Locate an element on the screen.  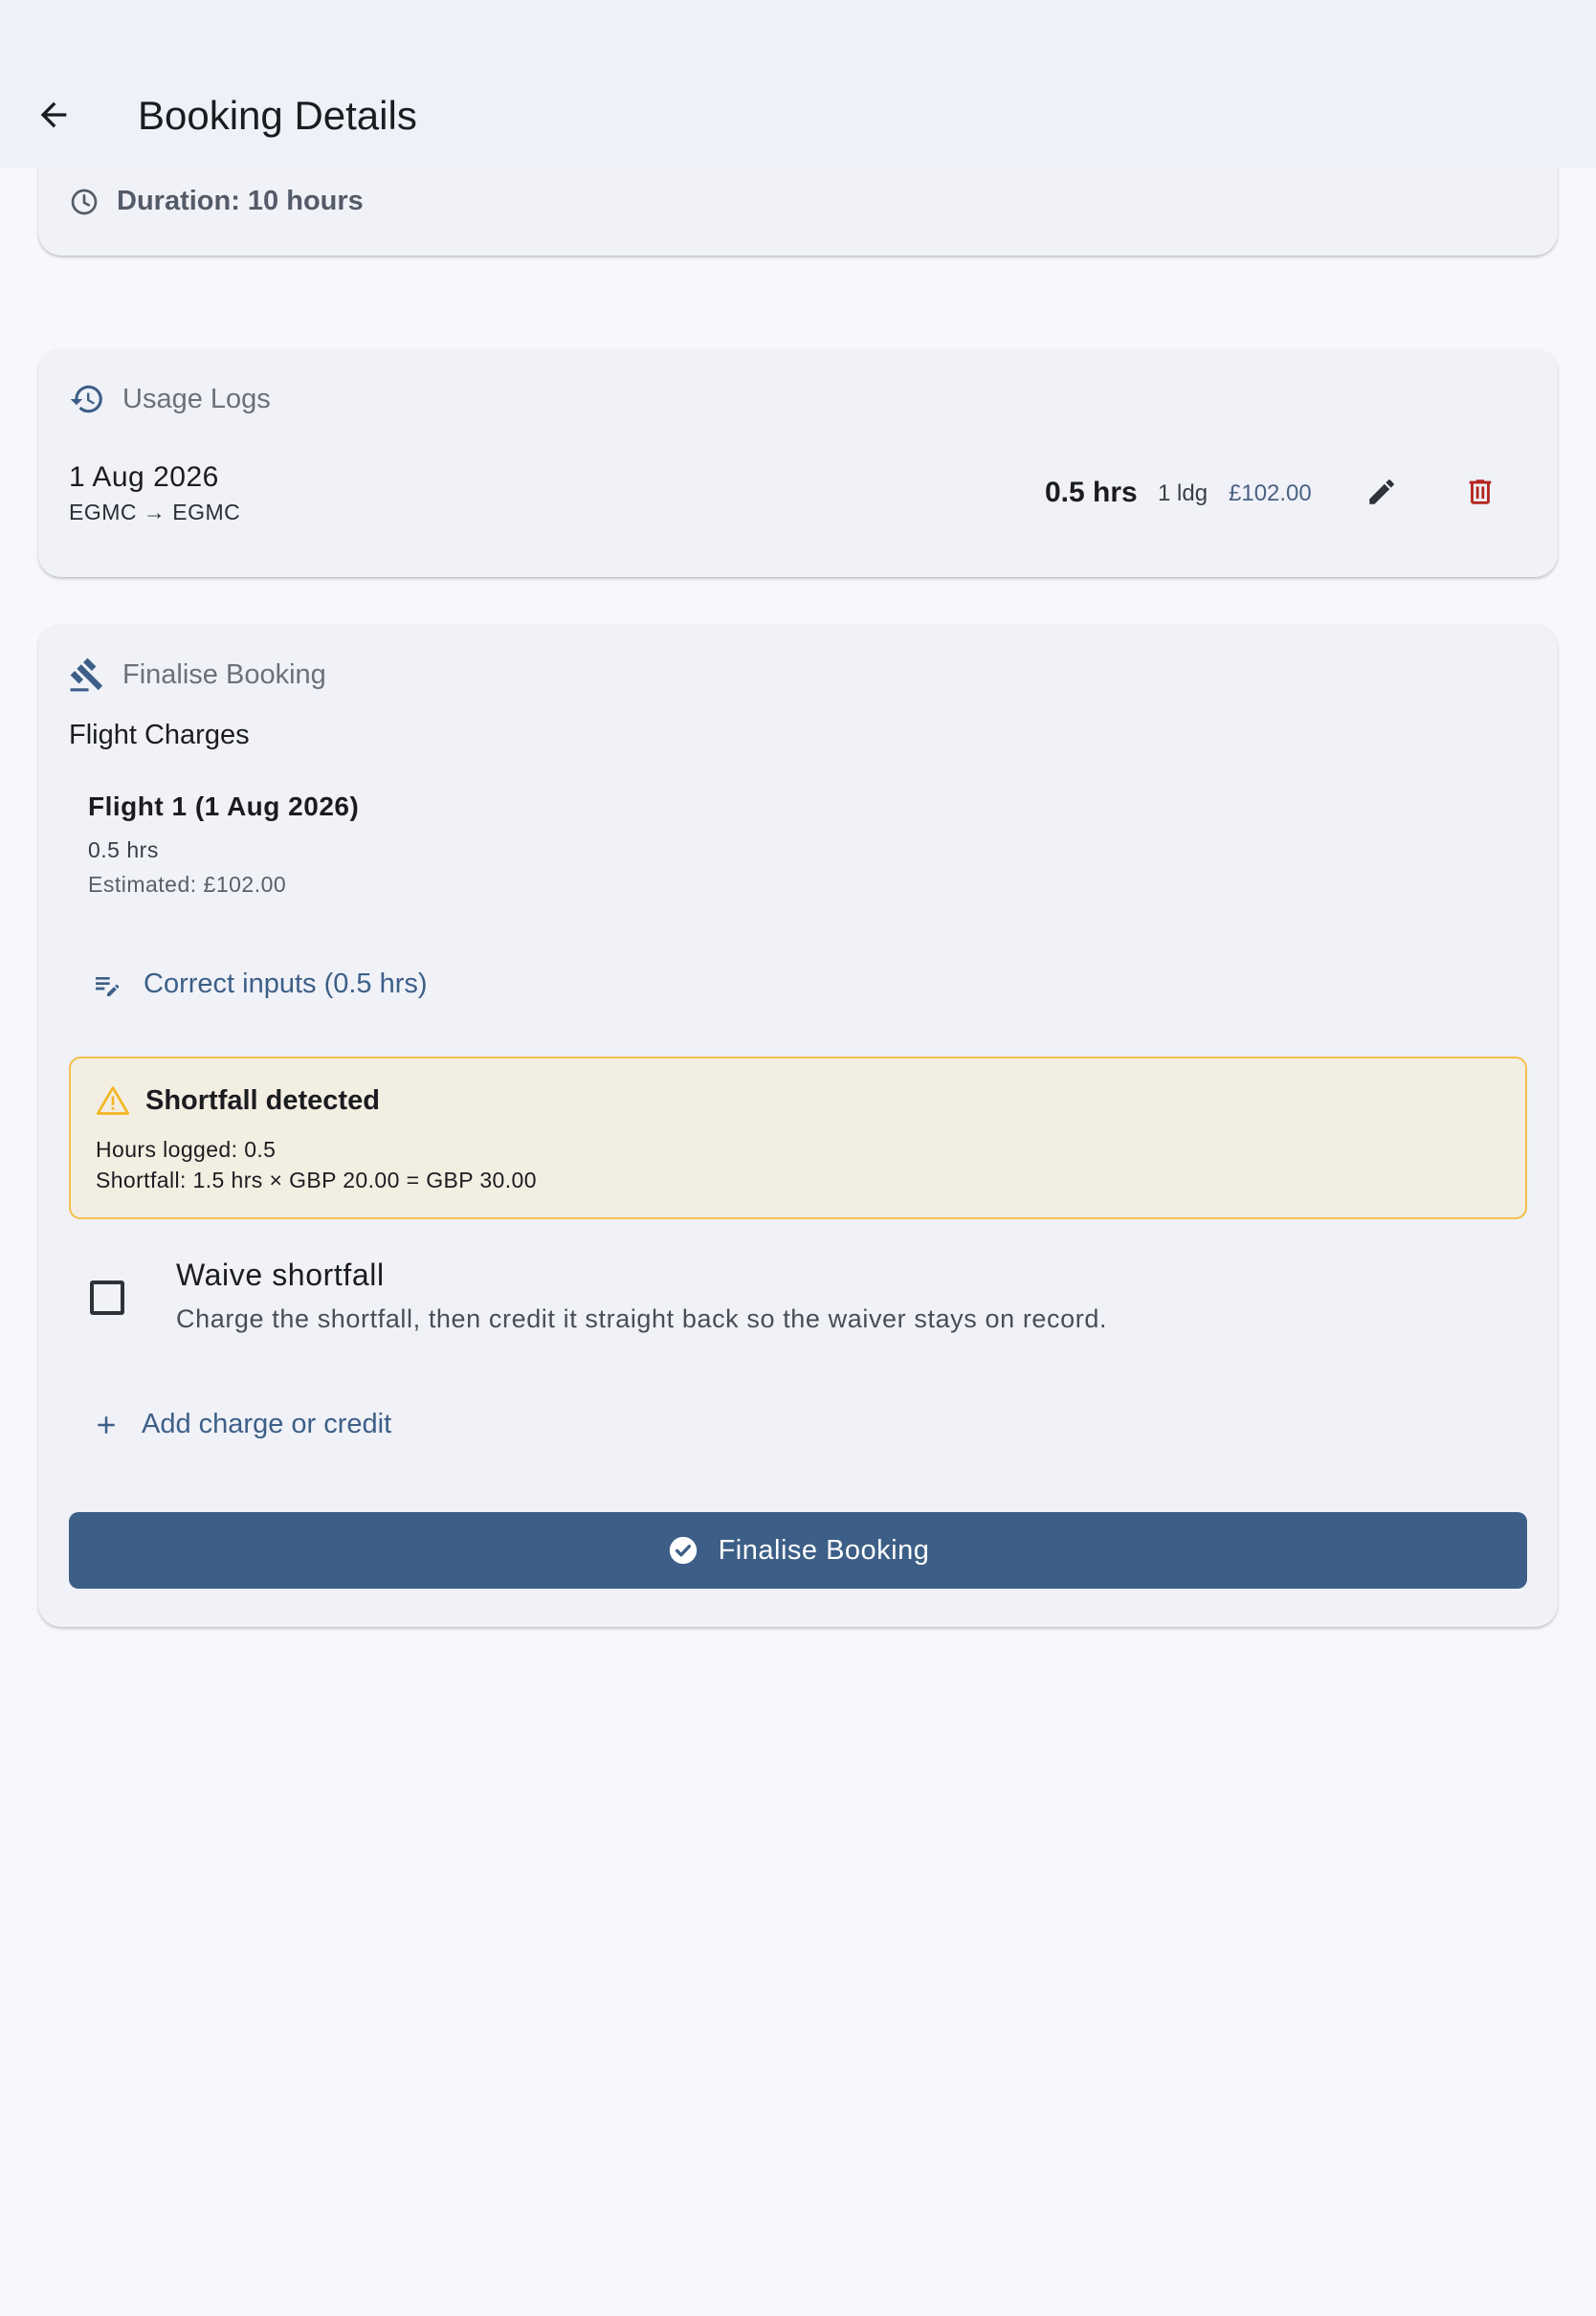
alert-title: Shortfall detected is located at coordinates (263, 1100).